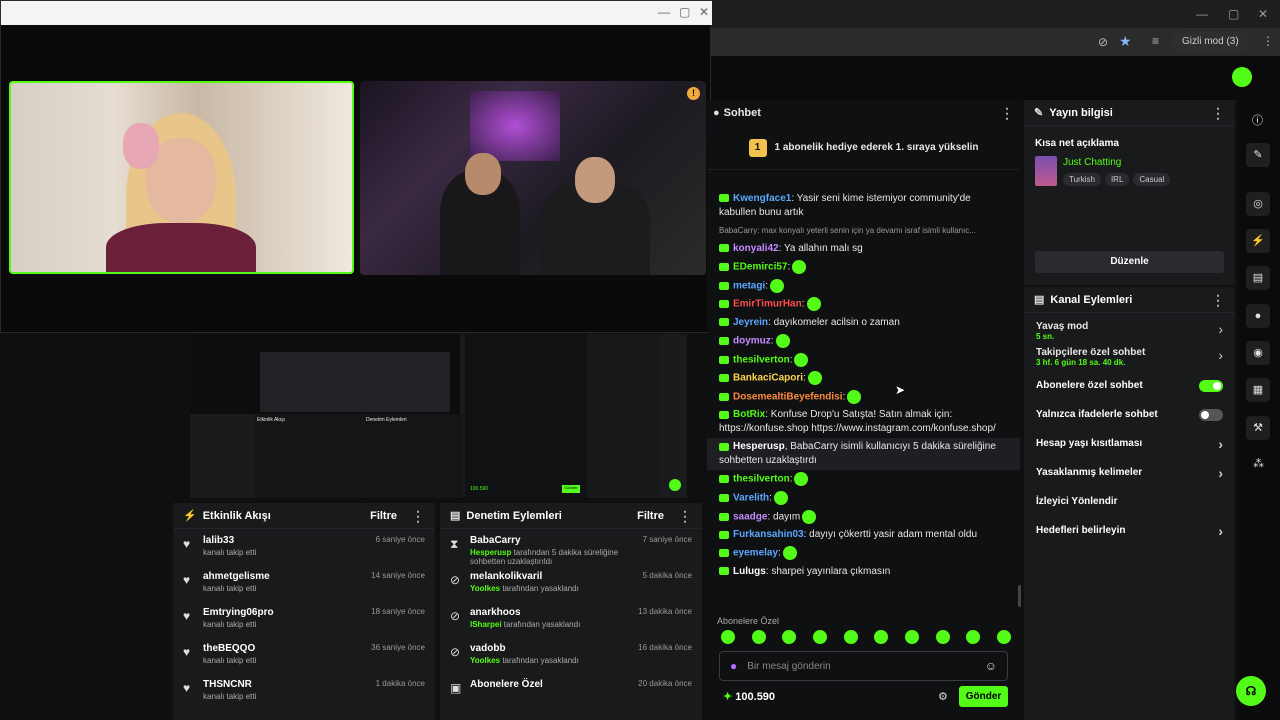  Describe the element at coordinates (991, 666) in the screenshot. I see `emoji-icon: ☺` at that location.